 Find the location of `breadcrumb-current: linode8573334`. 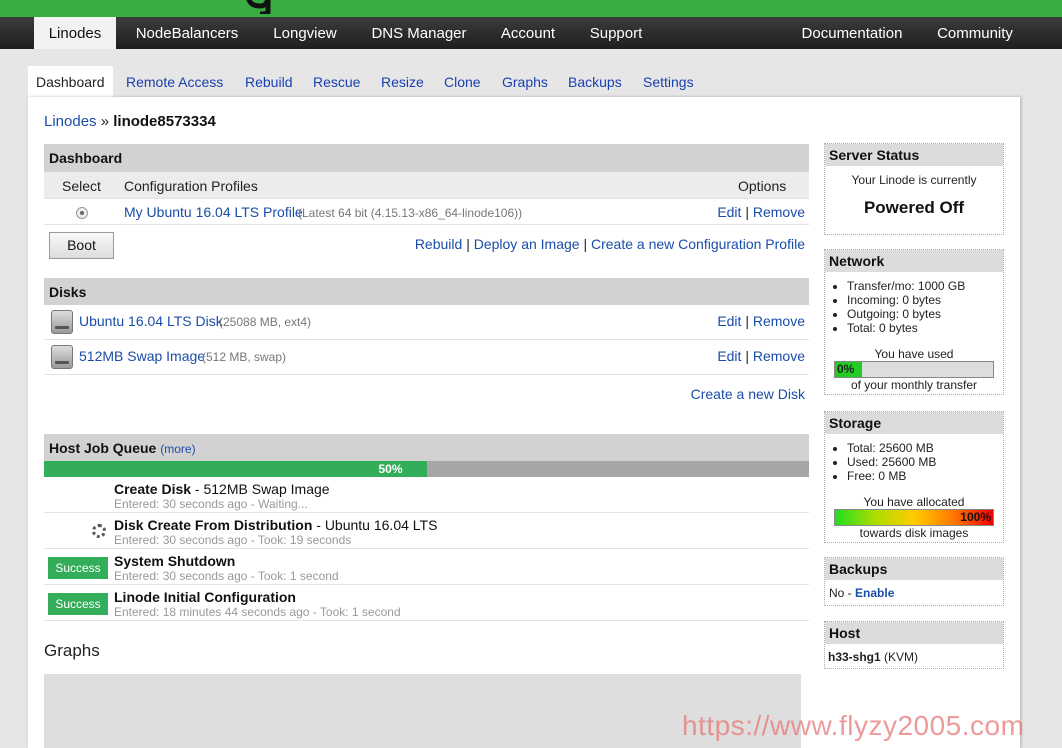

breadcrumb-current: linode8573334 is located at coordinates (164, 121).